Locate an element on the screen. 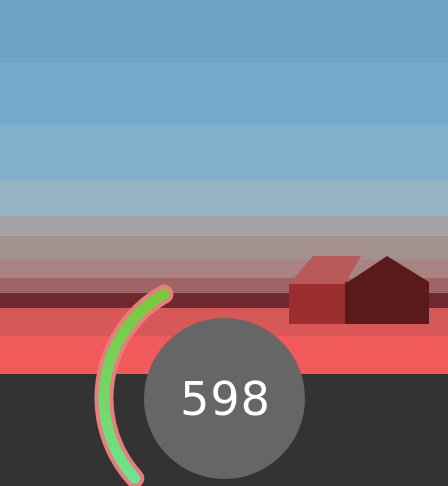 The height and width of the screenshot is (486, 448). score-display: 598 is located at coordinates (224, 398).